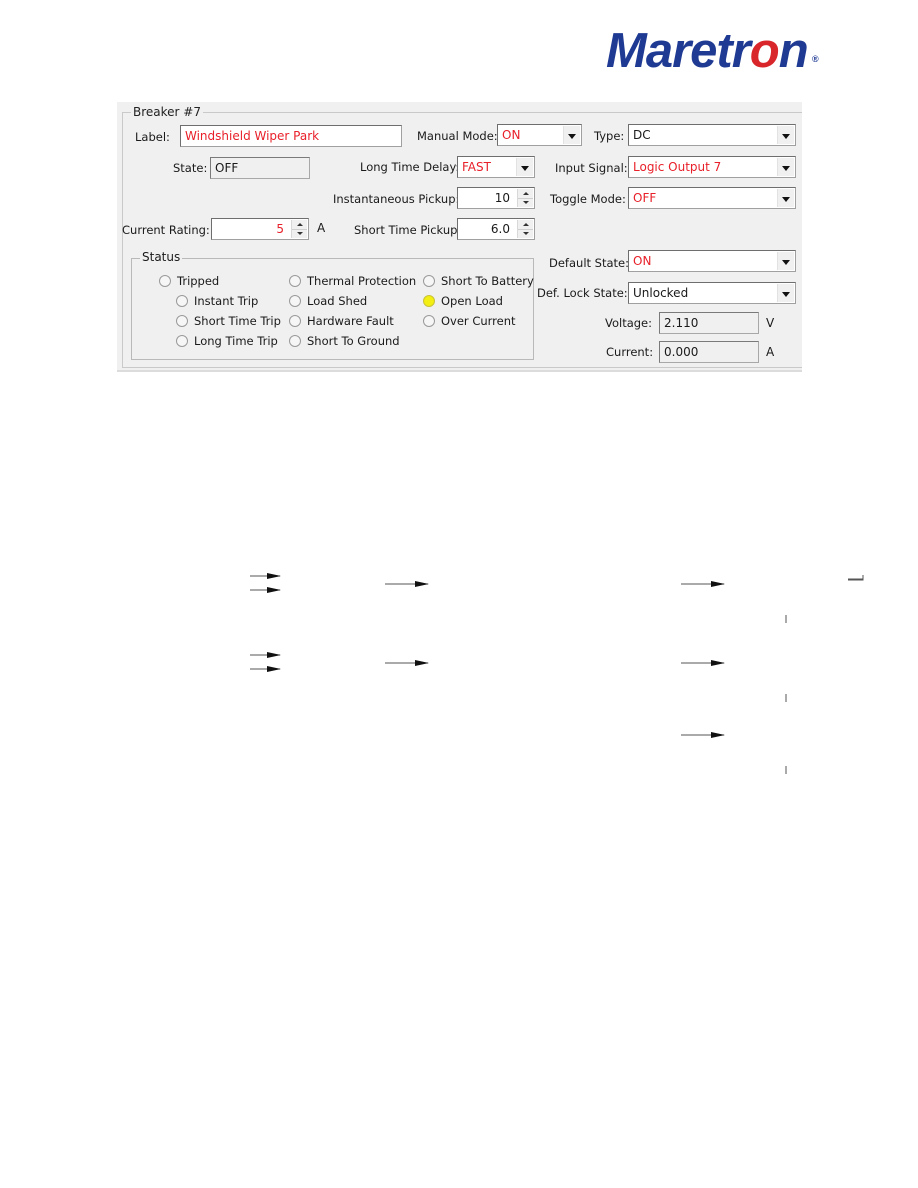 The image size is (918, 1188). I want to click on state-value: OFF, so click(260, 168).